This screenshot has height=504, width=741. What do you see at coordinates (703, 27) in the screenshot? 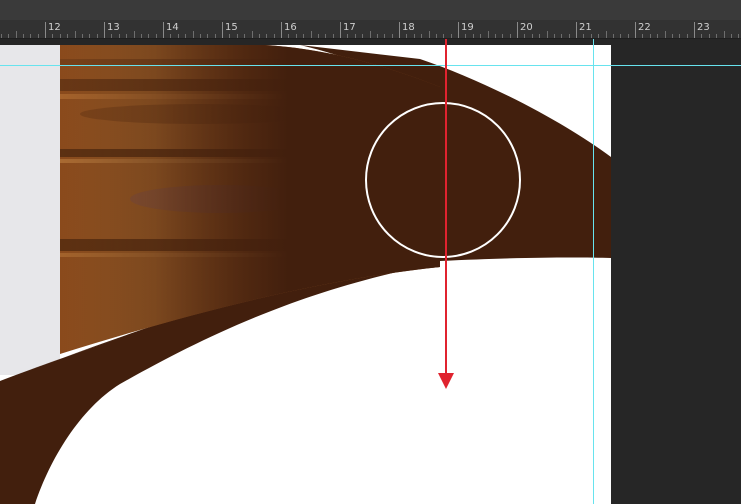
I see `ruler-label-23: 23` at bounding box center [703, 27].